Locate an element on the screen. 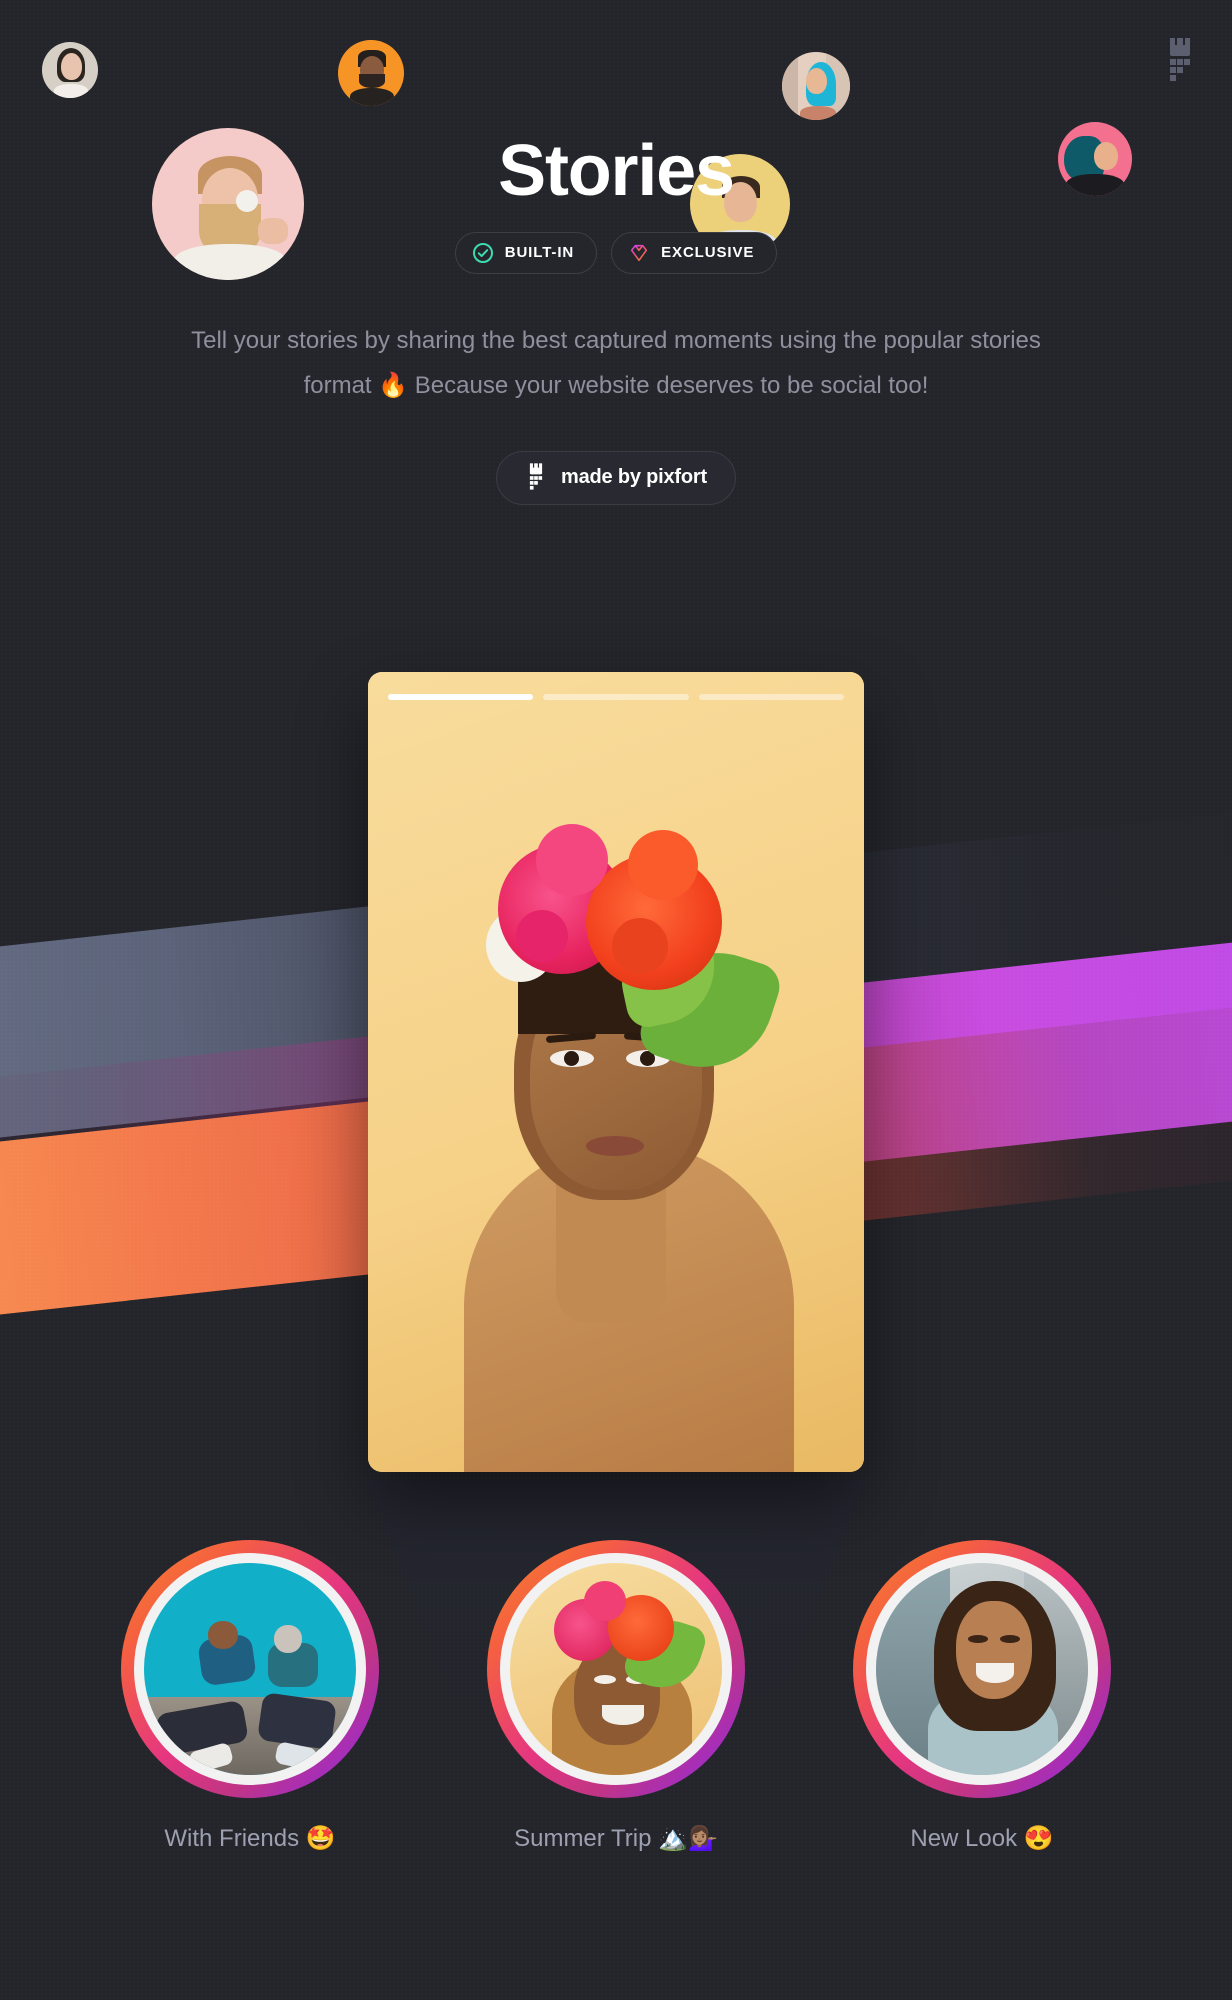 The height and width of the screenshot is (2000, 1232). badge-built-in-label: BUILT-IN is located at coordinates (539, 253).